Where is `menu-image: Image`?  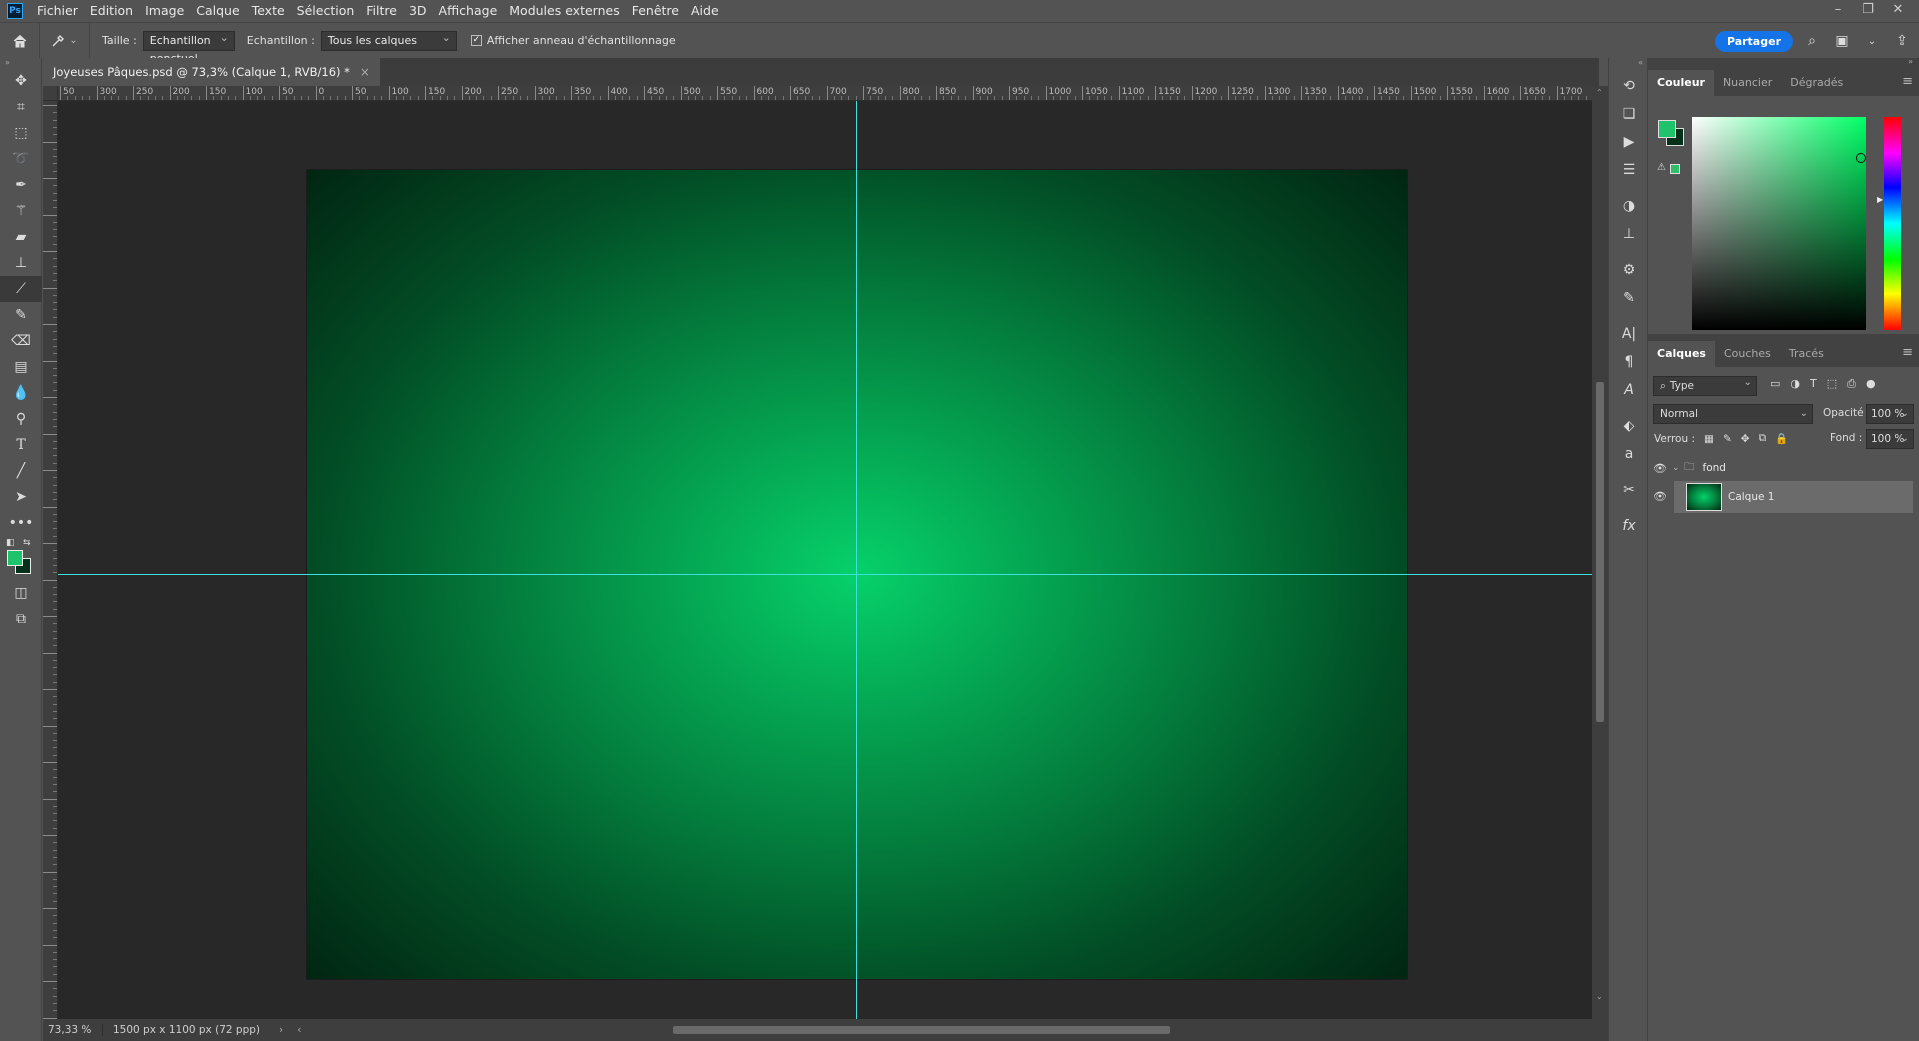
menu-image: Image is located at coordinates (164, 11).